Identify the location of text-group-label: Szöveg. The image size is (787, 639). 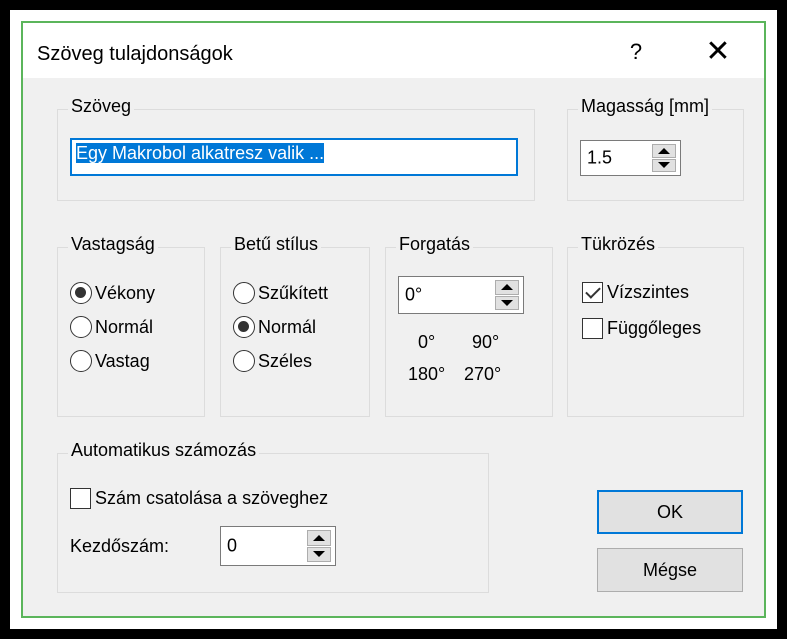
(101, 106).